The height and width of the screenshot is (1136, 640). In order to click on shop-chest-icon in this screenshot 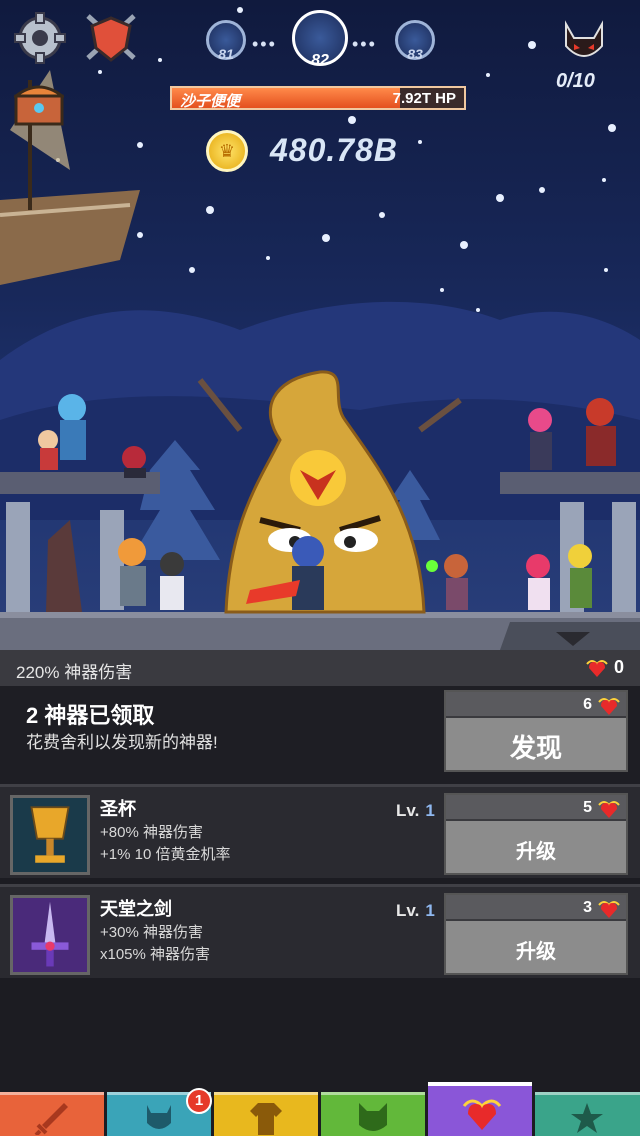, I will do `click(39, 104)`.